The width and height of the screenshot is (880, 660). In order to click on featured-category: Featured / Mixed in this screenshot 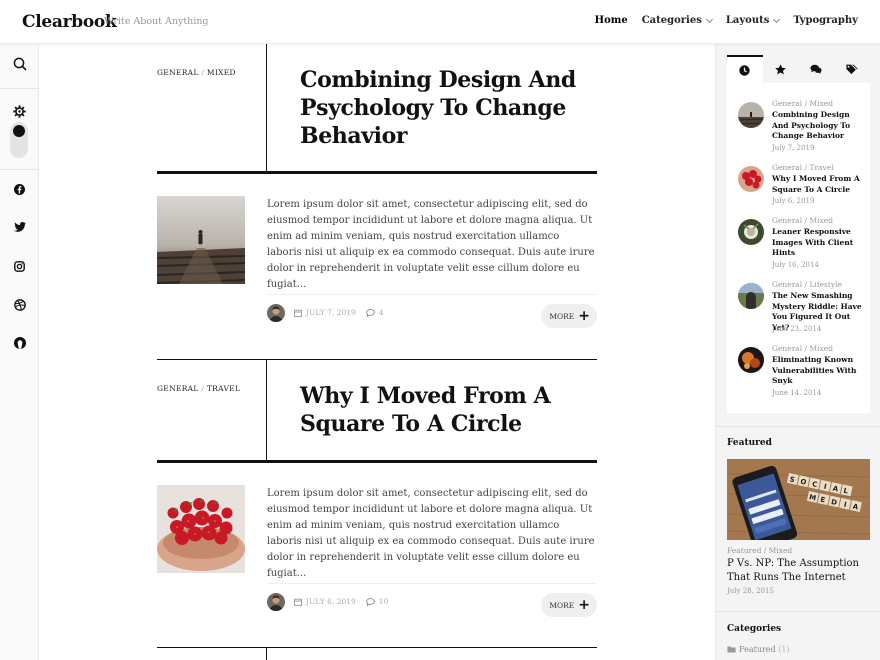, I will do `click(760, 550)`.